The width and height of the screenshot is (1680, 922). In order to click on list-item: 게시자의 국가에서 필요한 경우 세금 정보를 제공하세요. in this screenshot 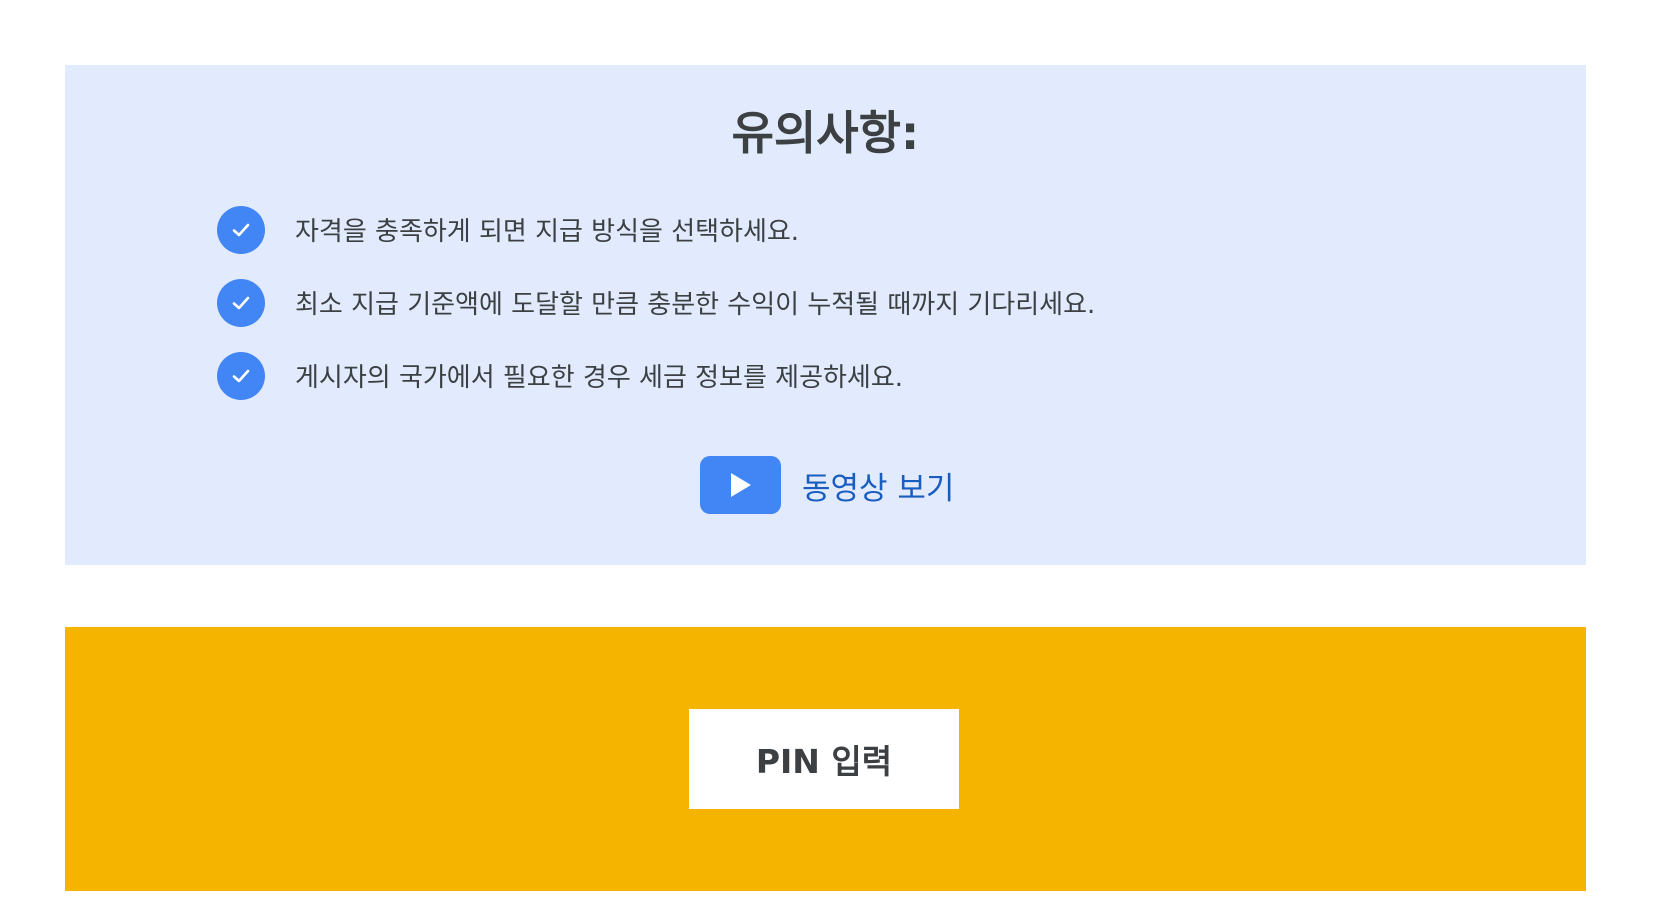, I will do `click(656, 375)`.